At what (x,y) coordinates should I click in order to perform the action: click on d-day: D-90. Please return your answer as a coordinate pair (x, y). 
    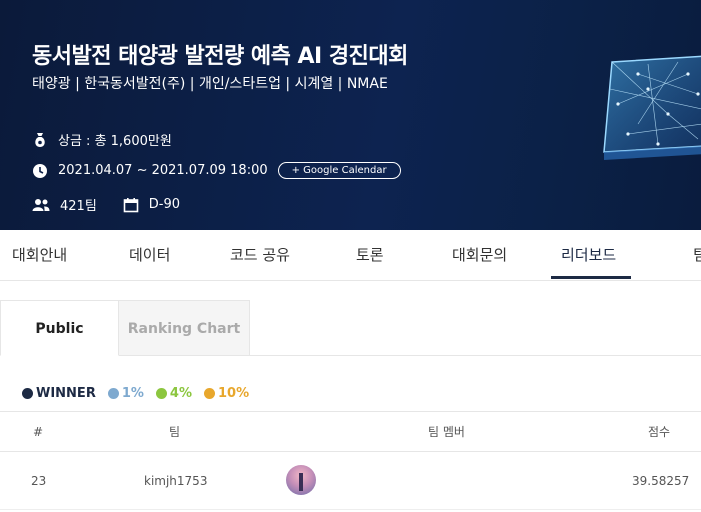
    Looking at the image, I should click on (164, 204).